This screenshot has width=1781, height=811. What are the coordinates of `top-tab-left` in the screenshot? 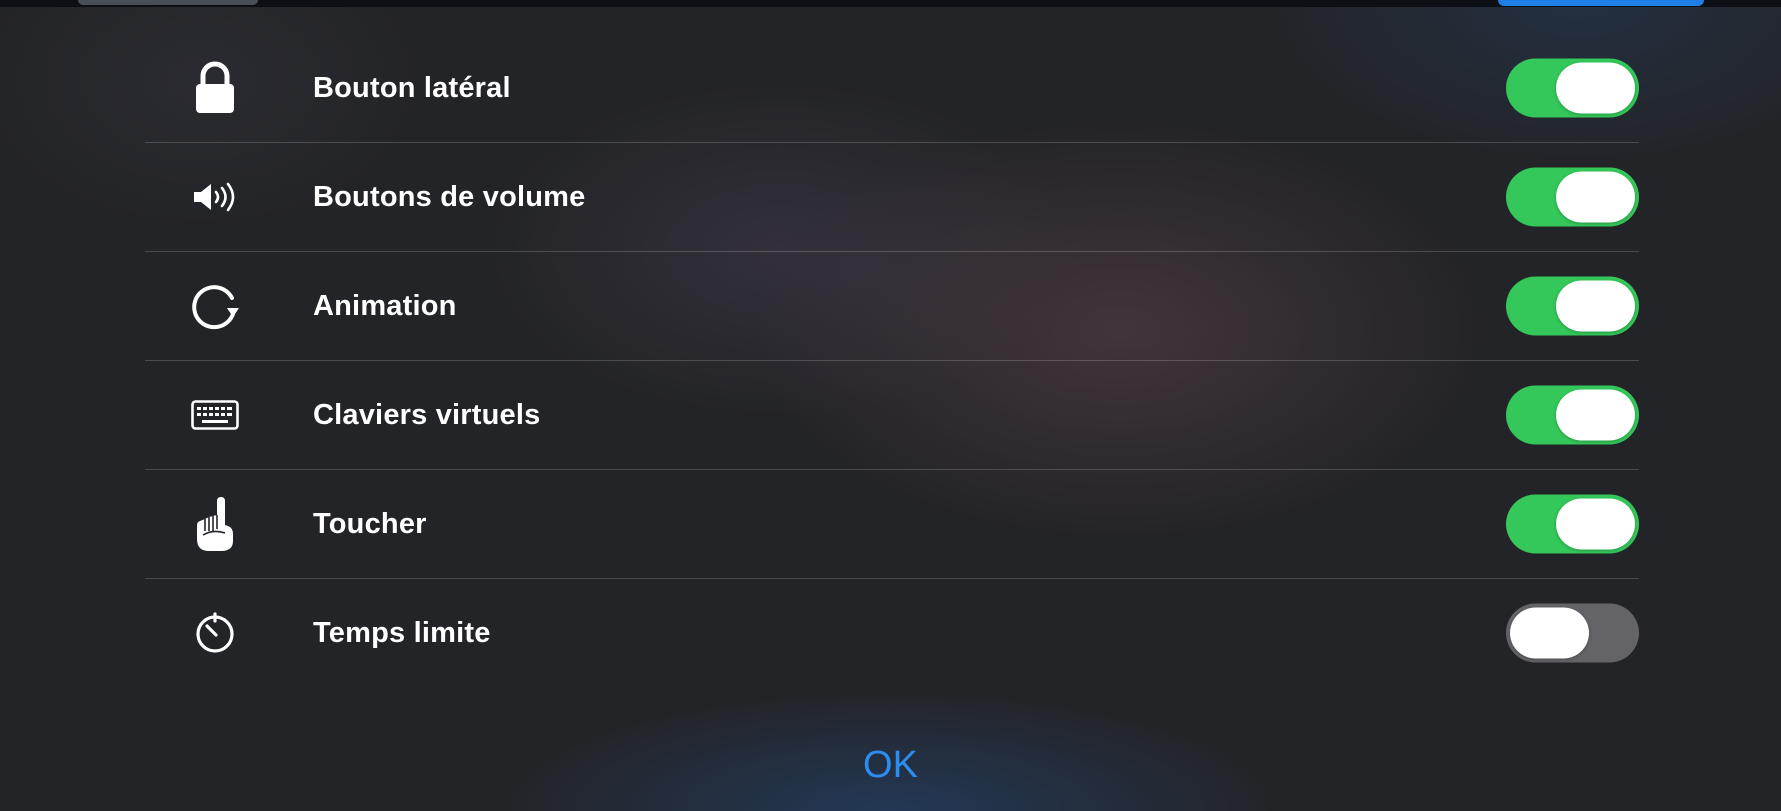 It's located at (168, 2).